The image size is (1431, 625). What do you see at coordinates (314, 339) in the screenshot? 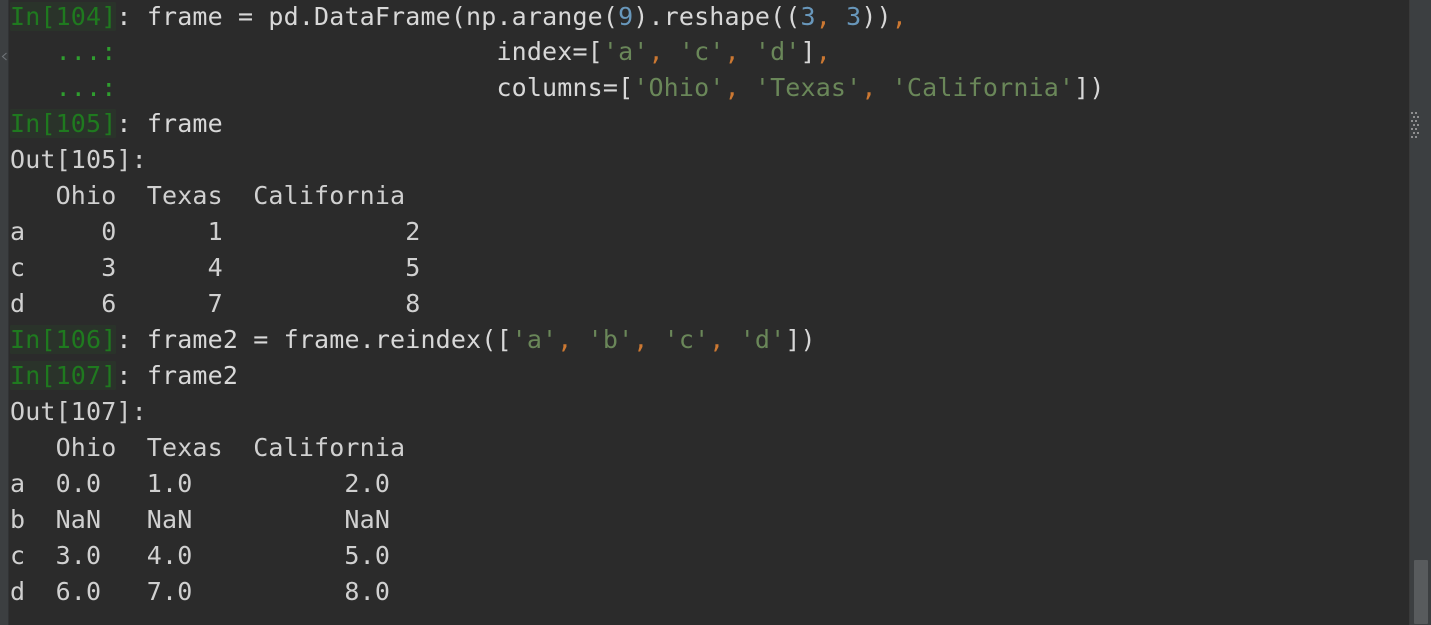
I see `code-token: : frame2 = frame.reindex([` at bounding box center [314, 339].